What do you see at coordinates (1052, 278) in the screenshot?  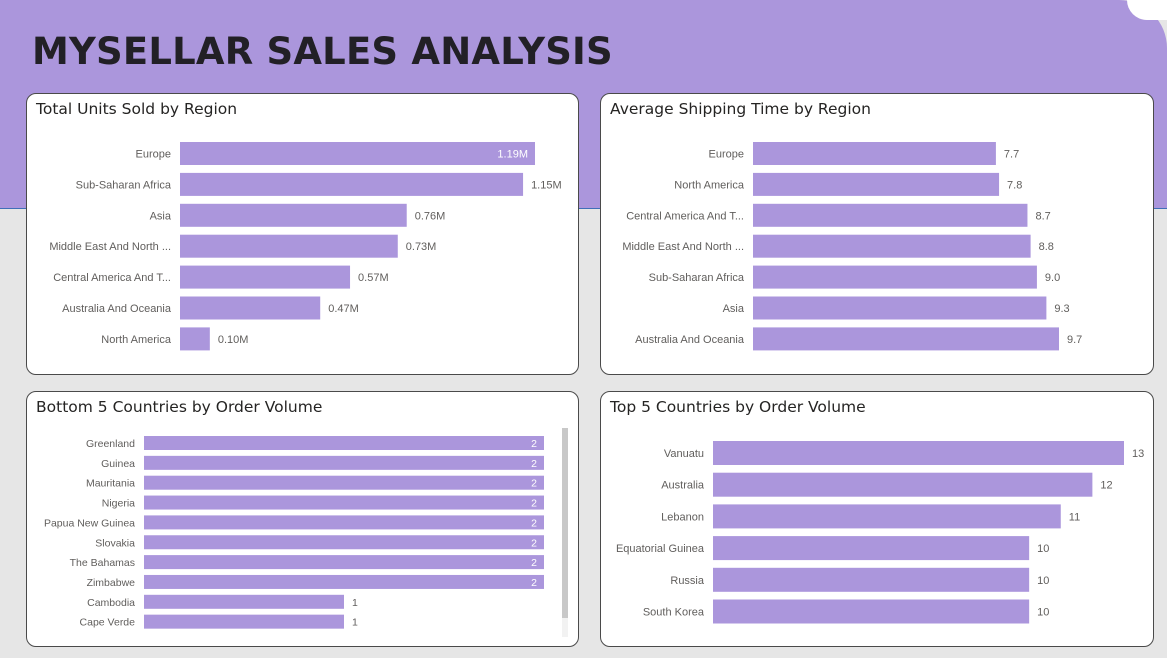 I see `data-label: 9.0` at bounding box center [1052, 278].